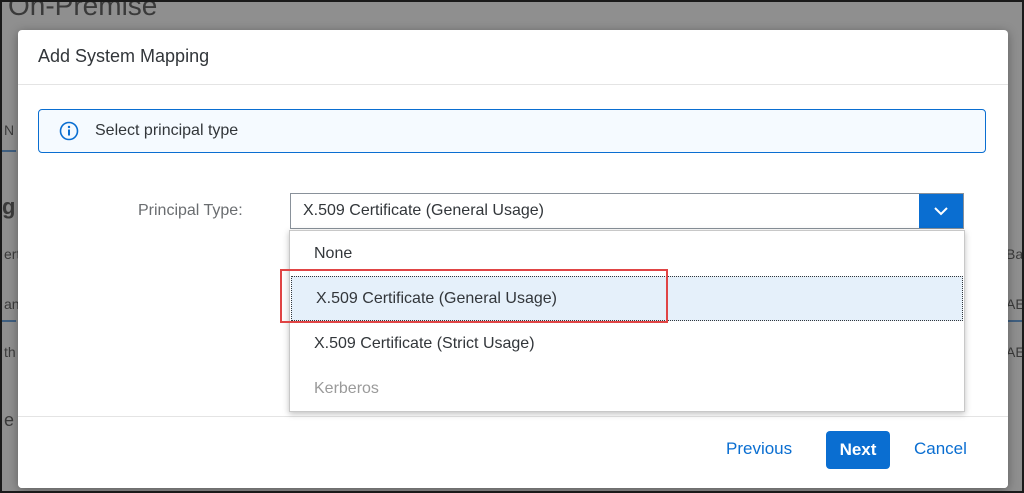 This screenshot has height=493, width=1024. Describe the element at coordinates (69, 131) in the screenshot. I see `info-icon` at that location.